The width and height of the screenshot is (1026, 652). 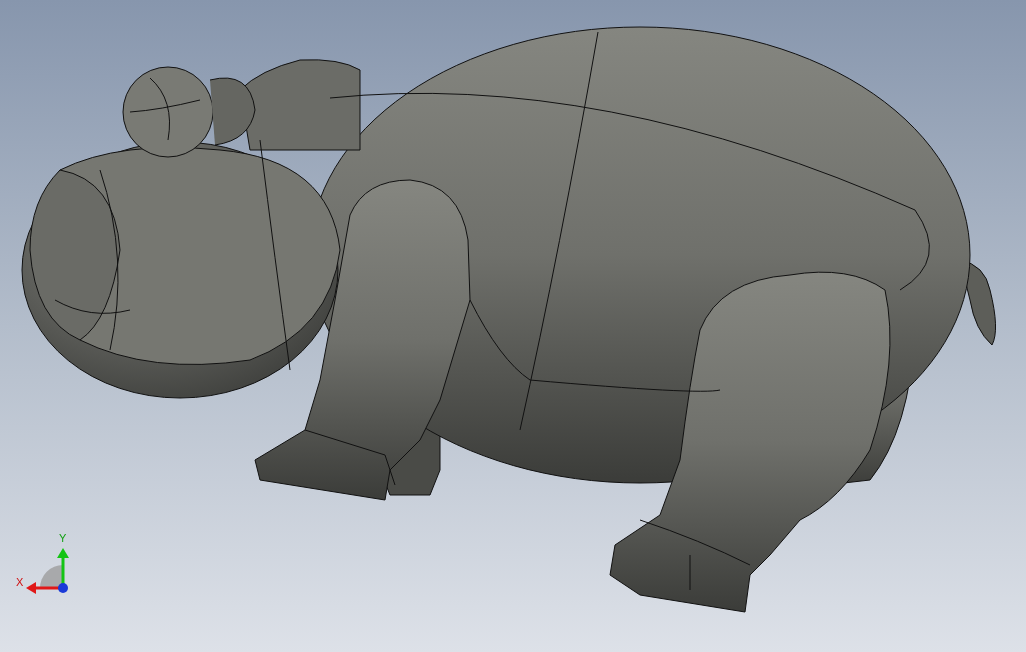 What do you see at coordinates (63, 538) in the screenshot?
I see `y-axis-label: Y` at bounding box center [63, 538].